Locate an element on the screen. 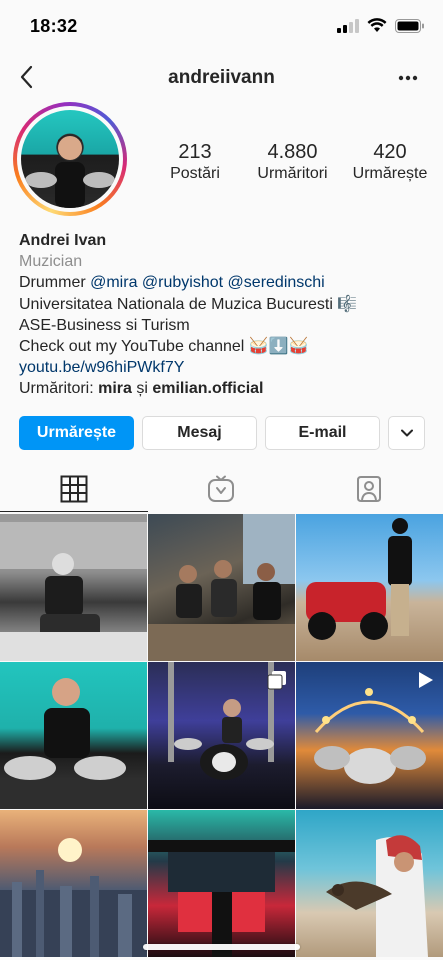  tab-posts-grid is located at coordinates (74, 489).